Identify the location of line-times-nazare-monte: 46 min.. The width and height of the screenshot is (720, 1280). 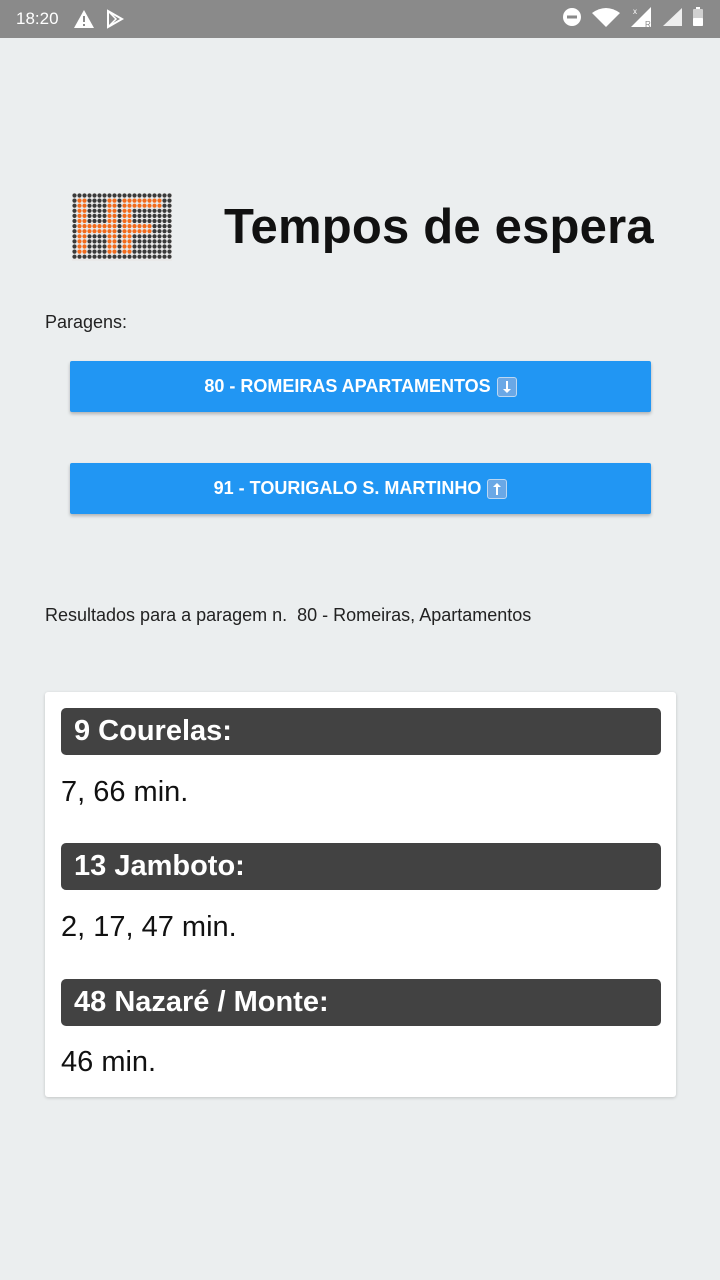
(109, 1062).